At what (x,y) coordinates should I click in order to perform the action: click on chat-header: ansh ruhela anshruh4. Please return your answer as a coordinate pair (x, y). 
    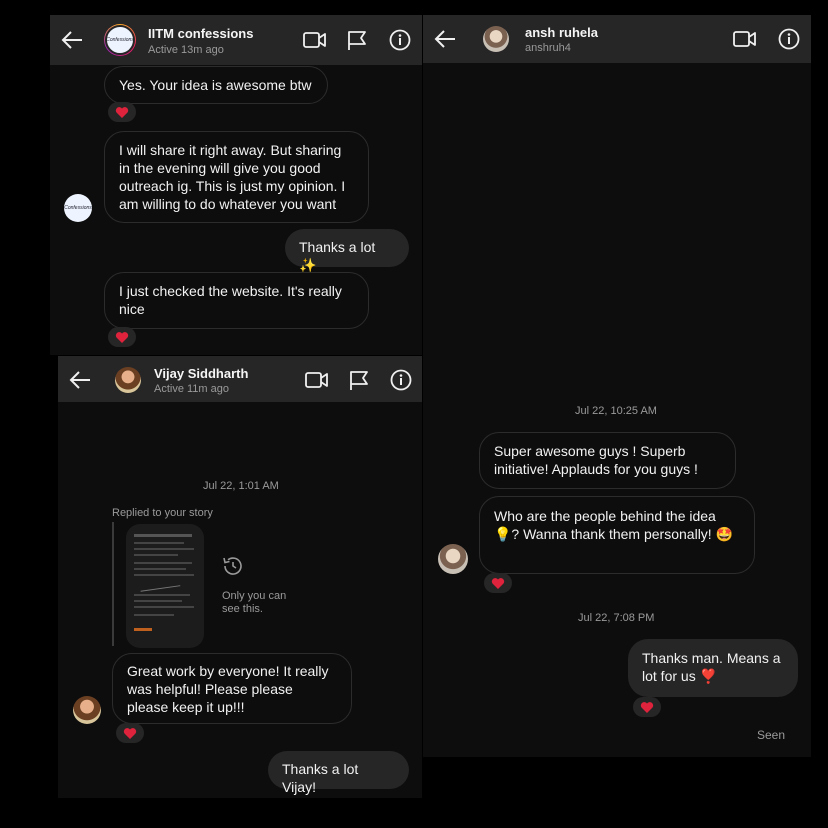
    Looking at the image, I should click on (617, 39).